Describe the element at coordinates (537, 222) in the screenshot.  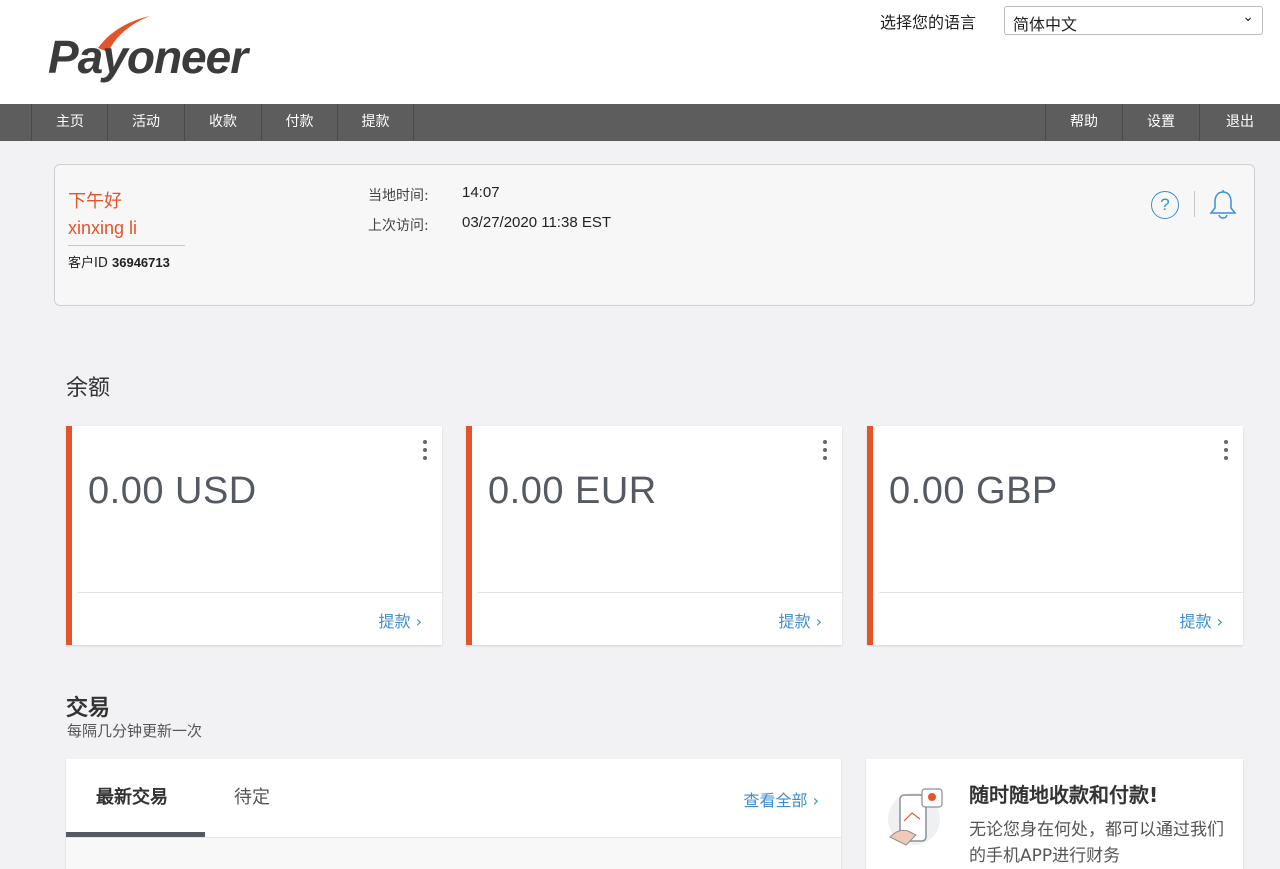
I see `last-visit-value: 03/27/2020 11:38 EST` at that location.